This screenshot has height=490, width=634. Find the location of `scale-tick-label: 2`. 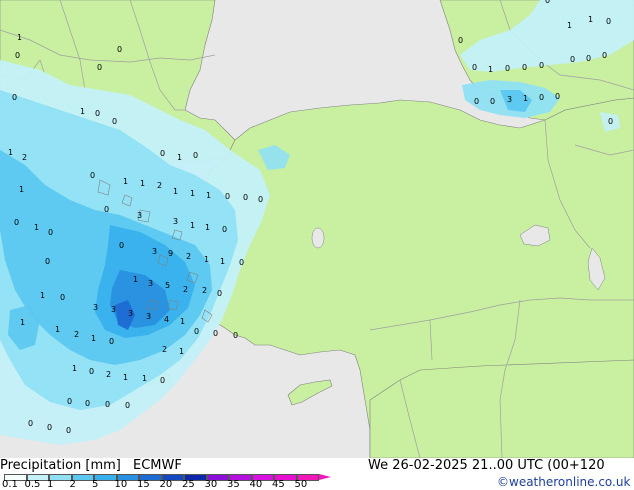

scale-tick-label: 2 is located at coordinates (72, 484).